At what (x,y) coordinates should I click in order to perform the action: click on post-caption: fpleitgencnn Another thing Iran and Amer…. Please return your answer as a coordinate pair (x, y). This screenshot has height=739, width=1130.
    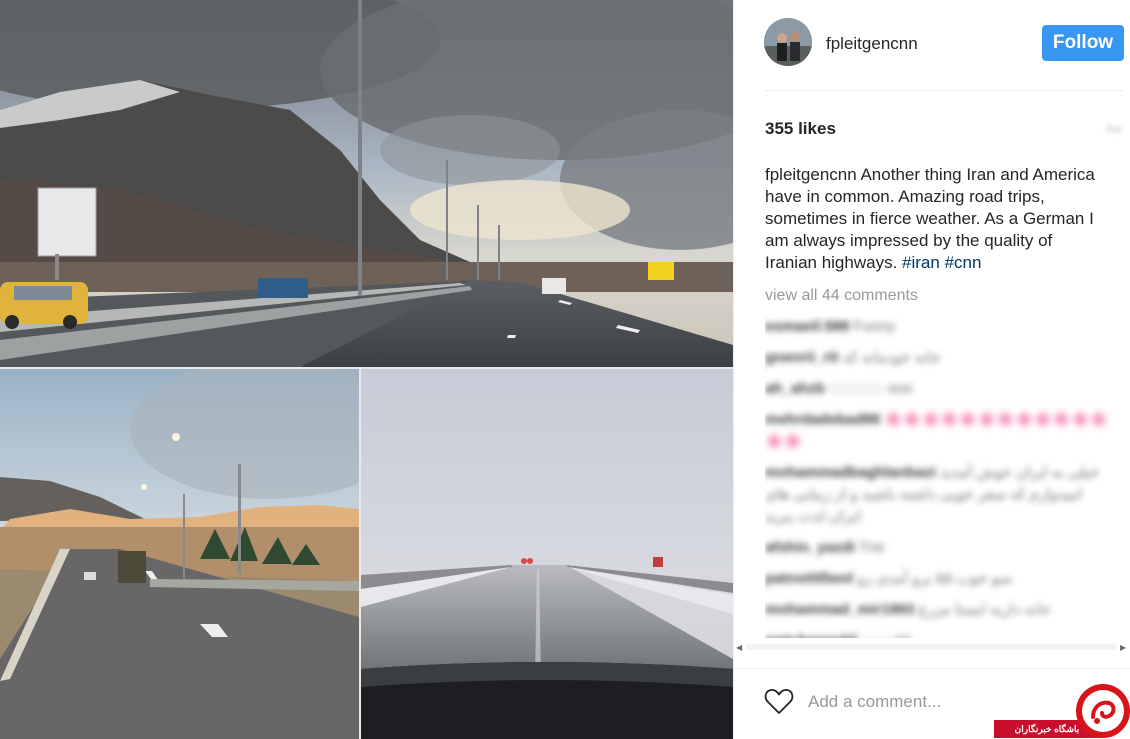
    Looking at the image, I should click on (935, 219).